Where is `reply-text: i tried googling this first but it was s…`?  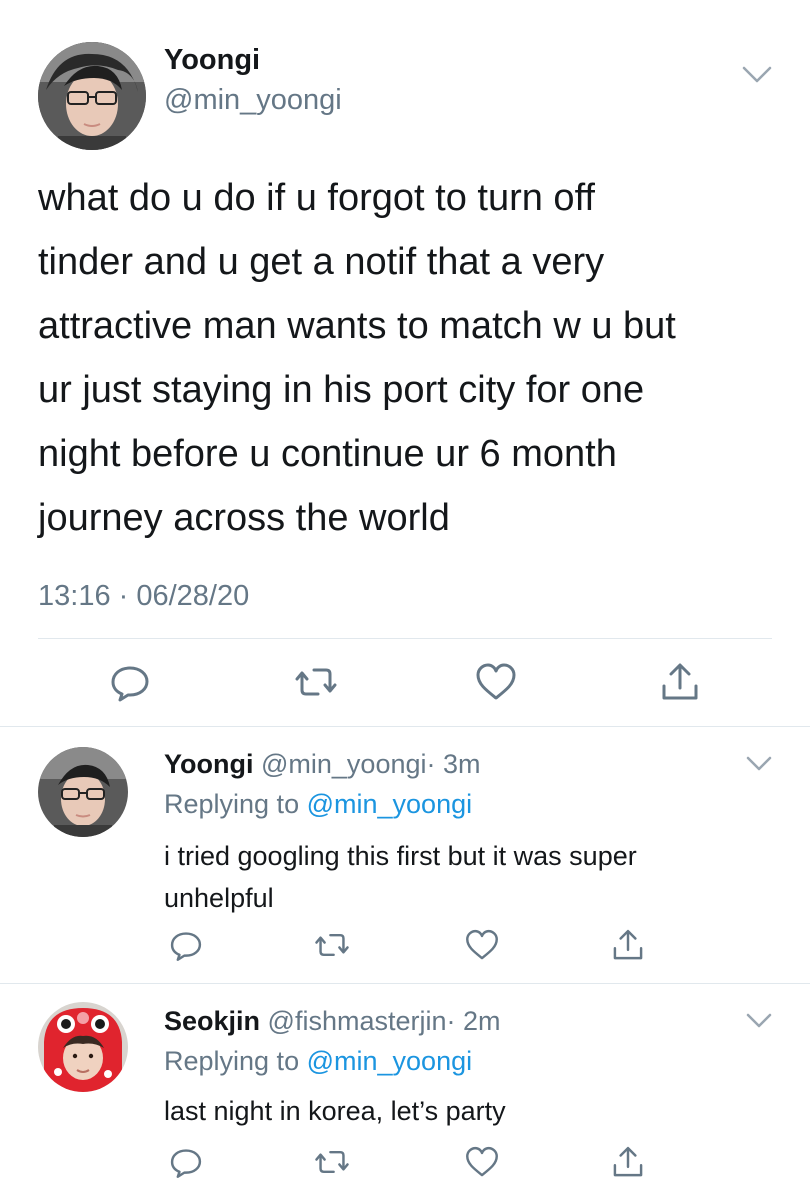
reply-text: i tried googling this first but it was s… is located at coordinates (464, 877).